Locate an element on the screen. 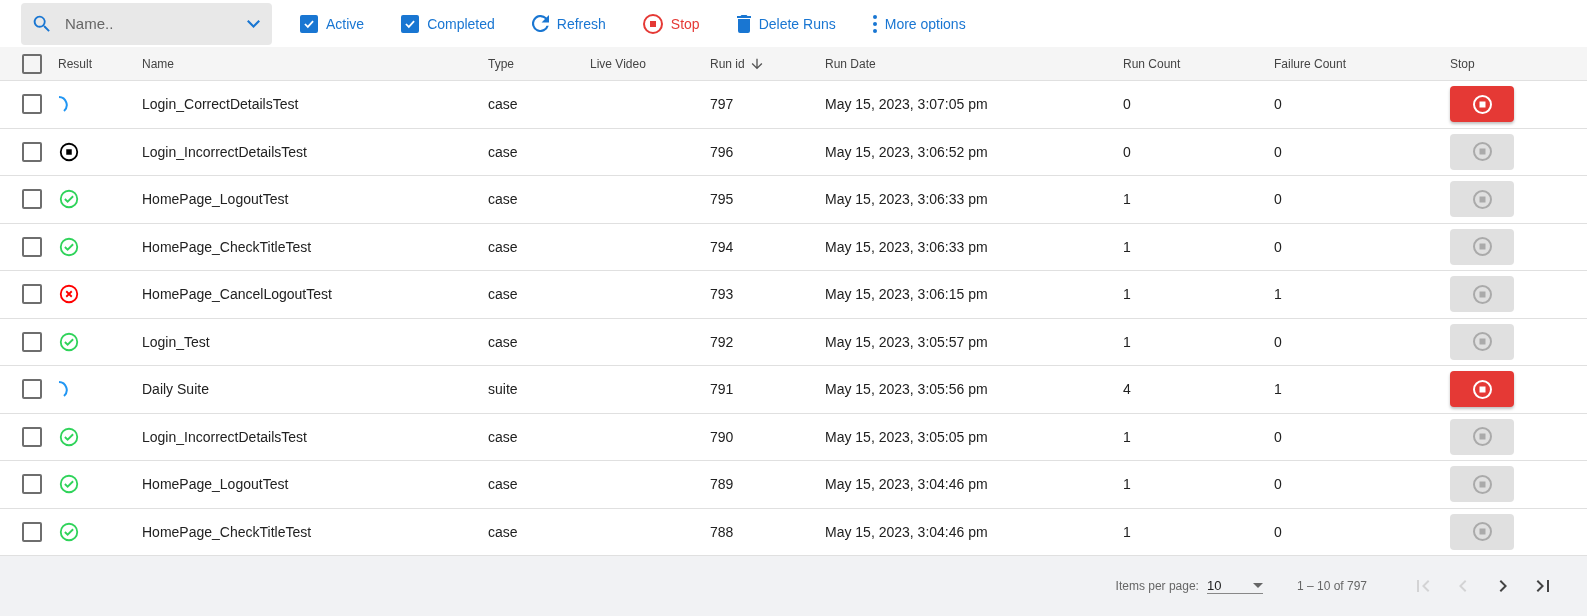  name-cell: Login_IncorrectDetailsTest is located at coordinates (224, 436).